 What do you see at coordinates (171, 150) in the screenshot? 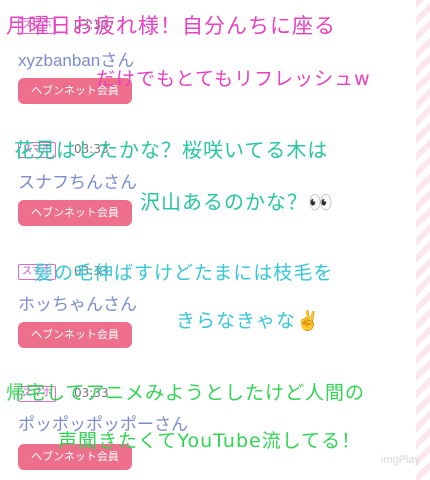
I see `caption-line-1: 花見はしたかな？桜咲いてる木は` at bounding box center [171, 150].